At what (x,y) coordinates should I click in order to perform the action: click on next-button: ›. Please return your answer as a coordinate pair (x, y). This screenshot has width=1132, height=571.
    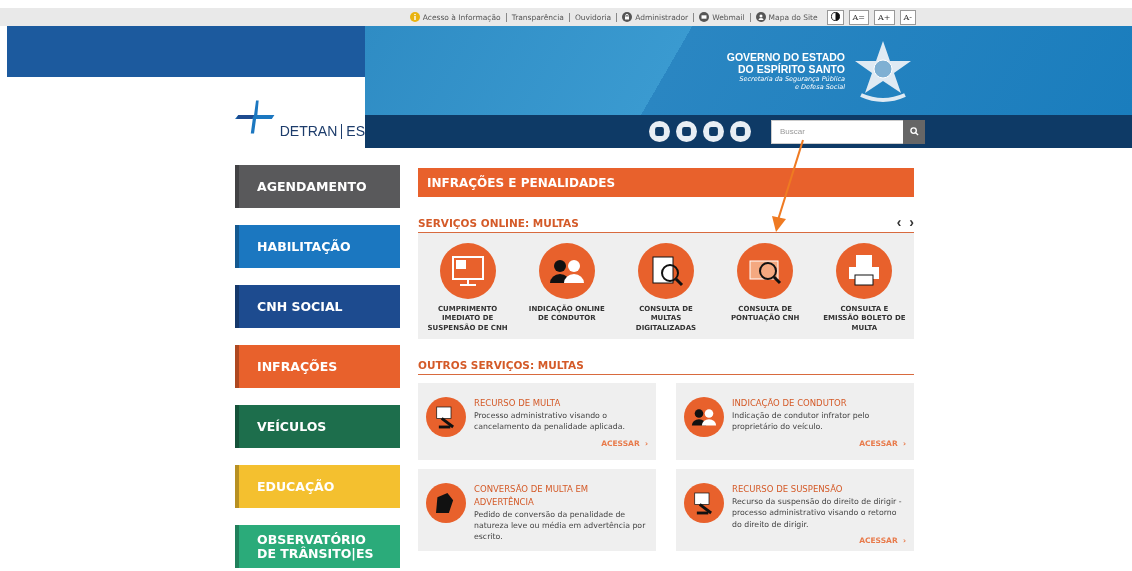
    Looking at the image, I should click on (911, 222).